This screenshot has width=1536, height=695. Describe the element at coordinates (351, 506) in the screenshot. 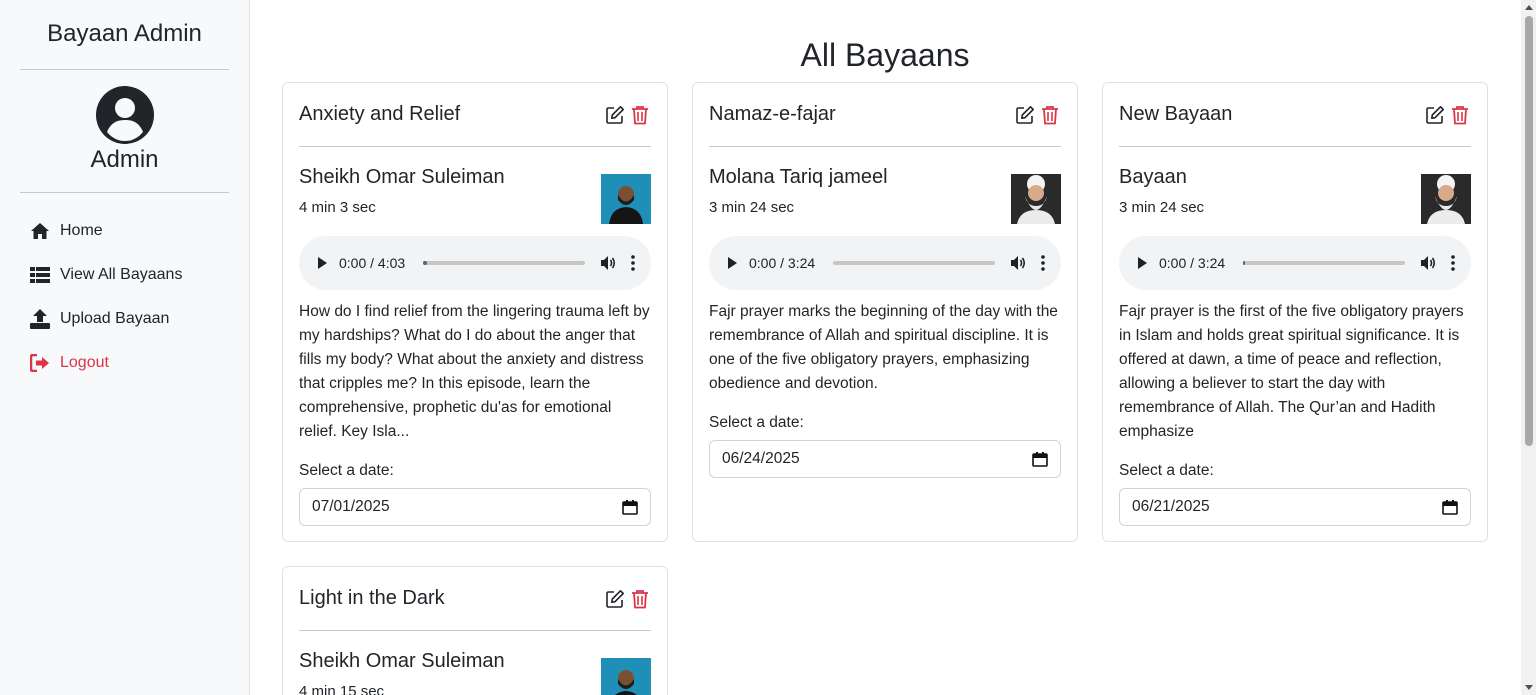

I see `date-value: 07/01/2025` at that location.